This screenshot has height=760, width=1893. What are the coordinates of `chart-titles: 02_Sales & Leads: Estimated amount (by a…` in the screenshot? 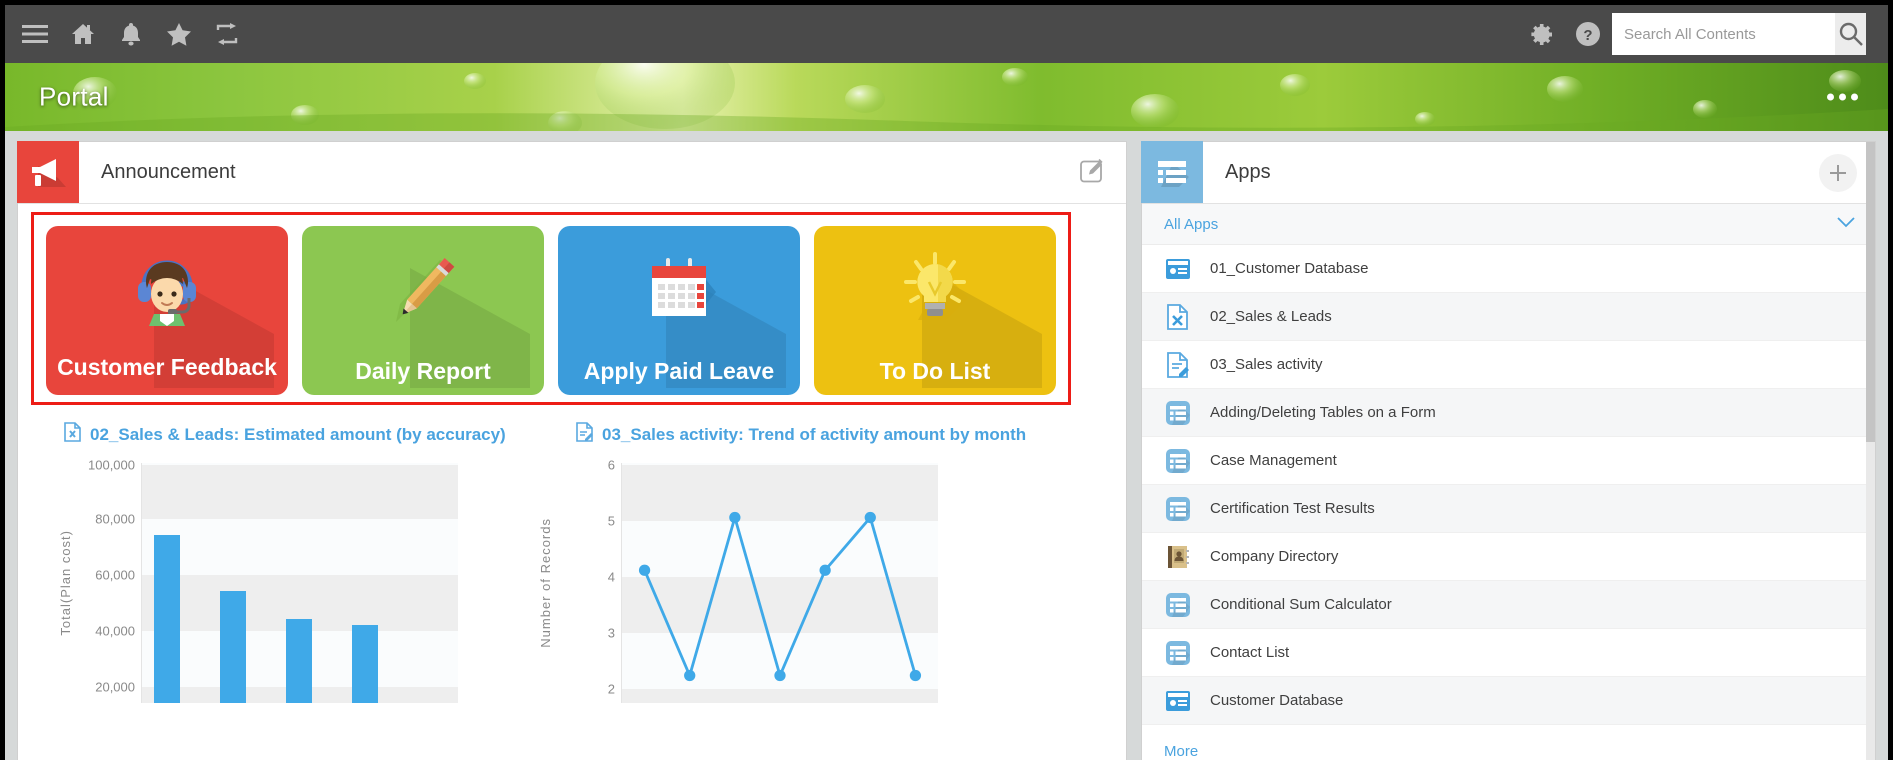 It's located at (572, 434).